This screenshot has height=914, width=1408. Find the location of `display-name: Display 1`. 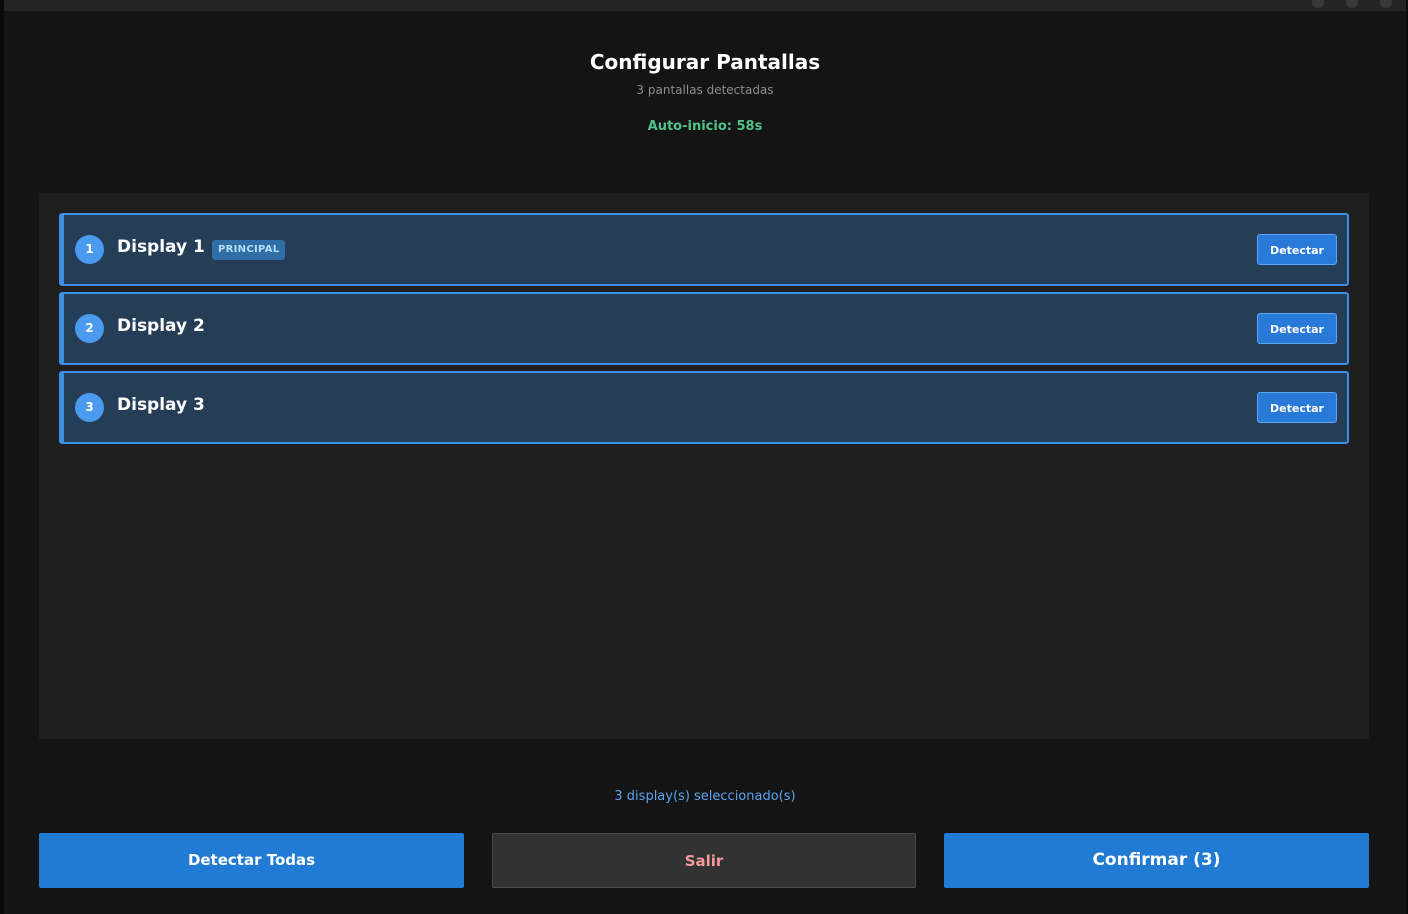

display-name: Display 1 is located at coordinates (161, 247).